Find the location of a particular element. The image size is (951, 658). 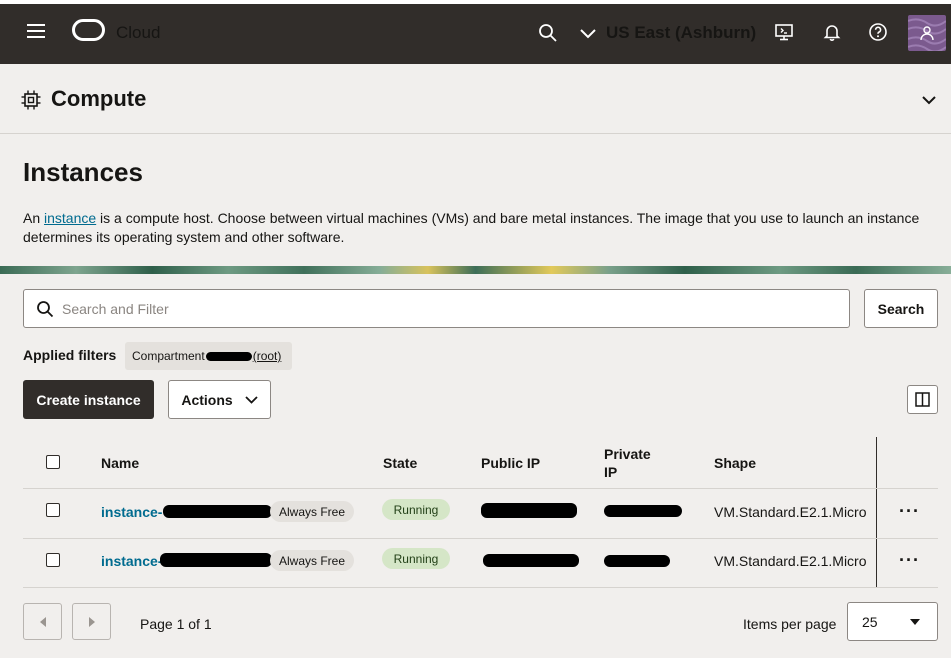

actions-menu-button: Actions is located at coordinates (219, 399).